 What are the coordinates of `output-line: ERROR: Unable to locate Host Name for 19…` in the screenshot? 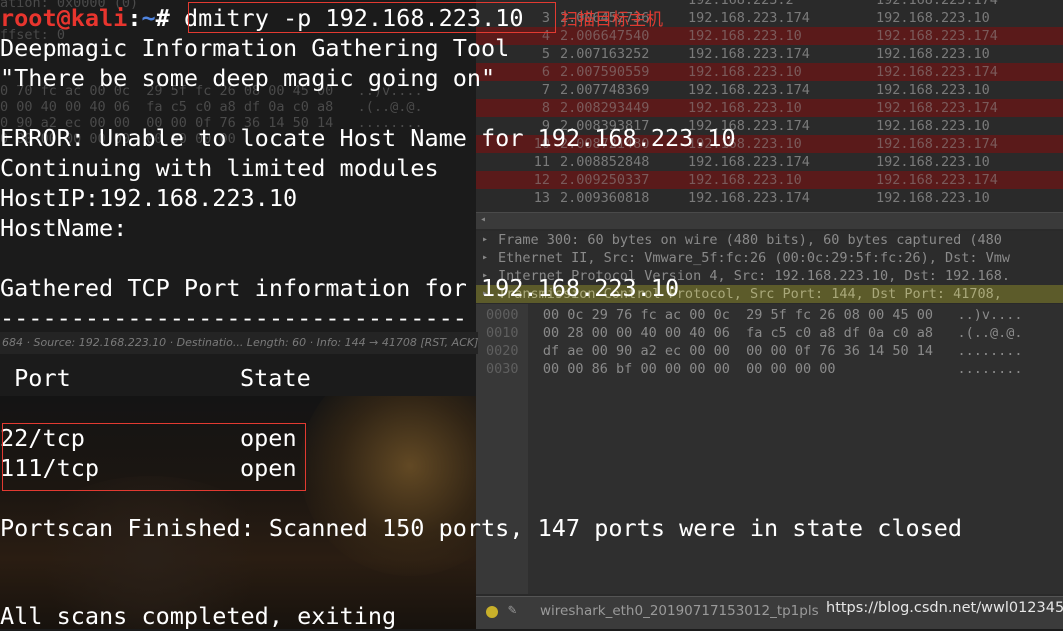 It's located at (368, 138).